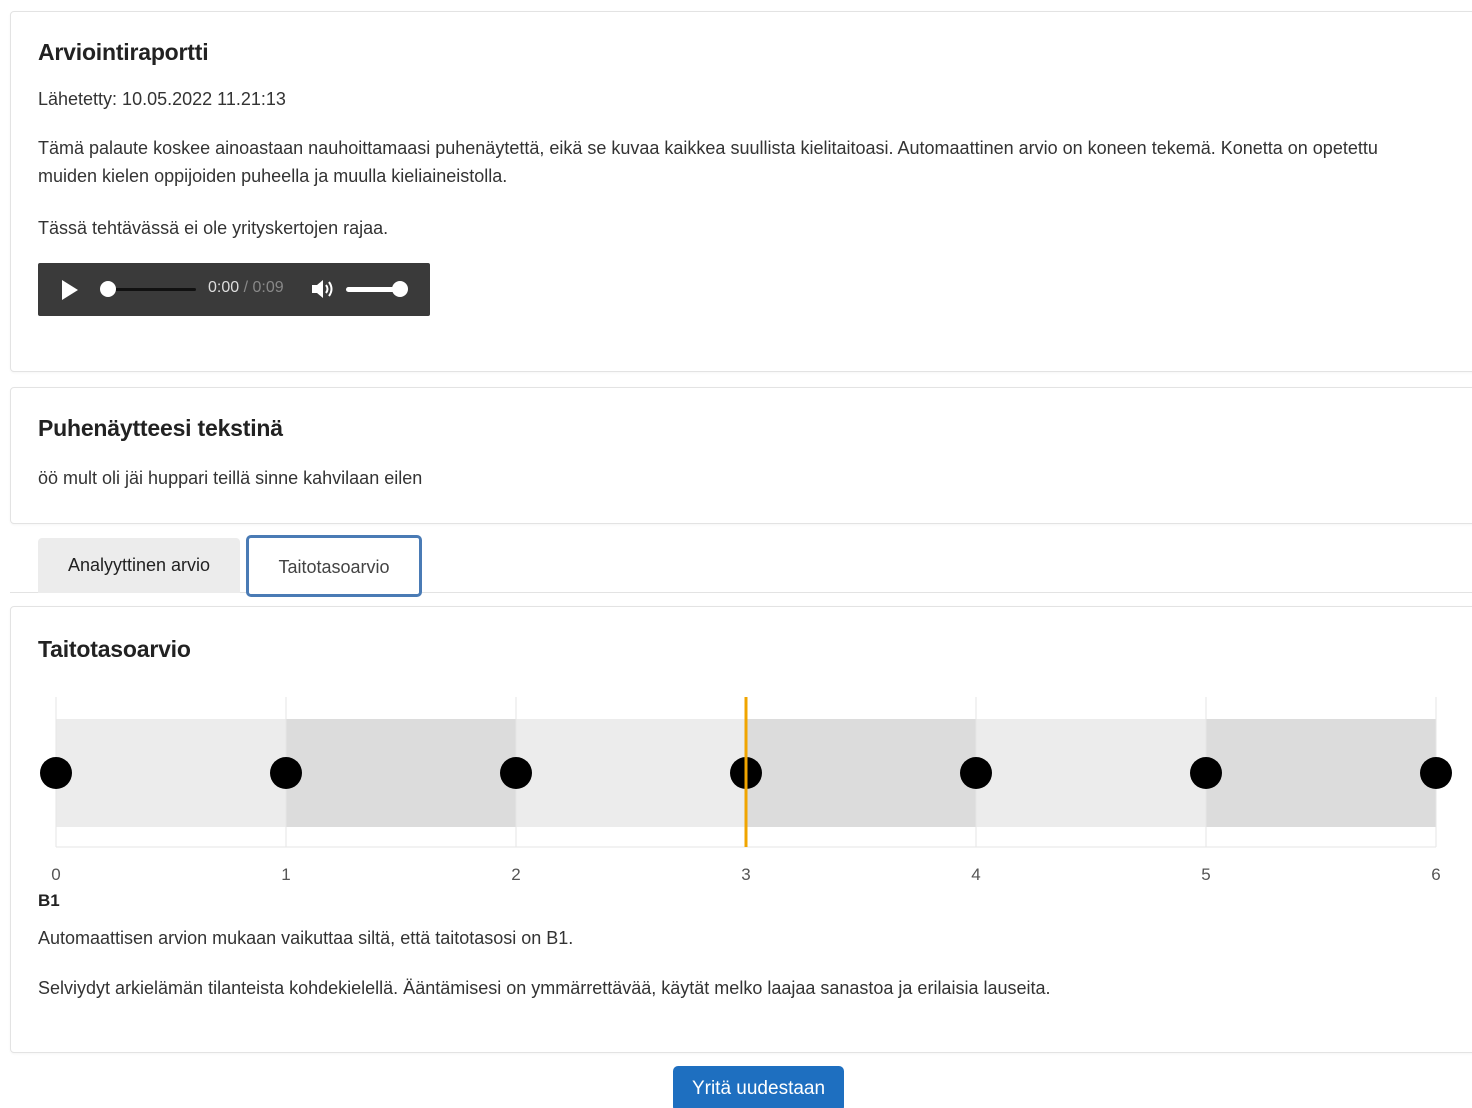  Describe the element at coordinates (162, 99) in the screenshot. I see `sent-timestamp: Lähetetty: 10.05.2022 11.21:13` at that location.